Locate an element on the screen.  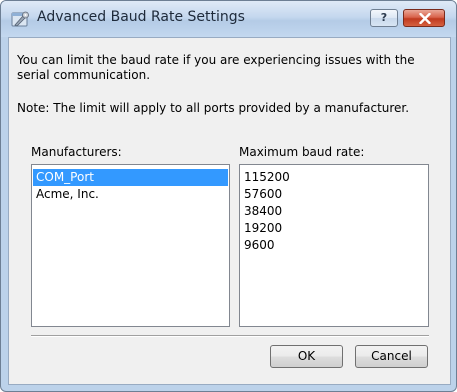
help-button: ? is located at coordinates (384, 18).